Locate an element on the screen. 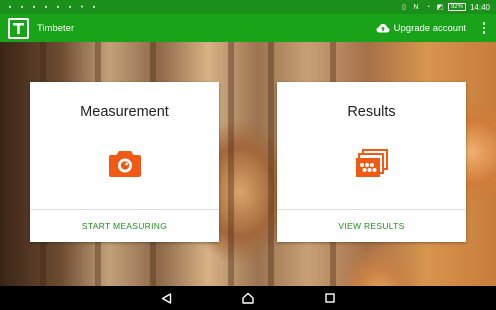 This screenshot has height=310, width=496. no-sim-icon: ◩ is located at coordinates (440, 7).